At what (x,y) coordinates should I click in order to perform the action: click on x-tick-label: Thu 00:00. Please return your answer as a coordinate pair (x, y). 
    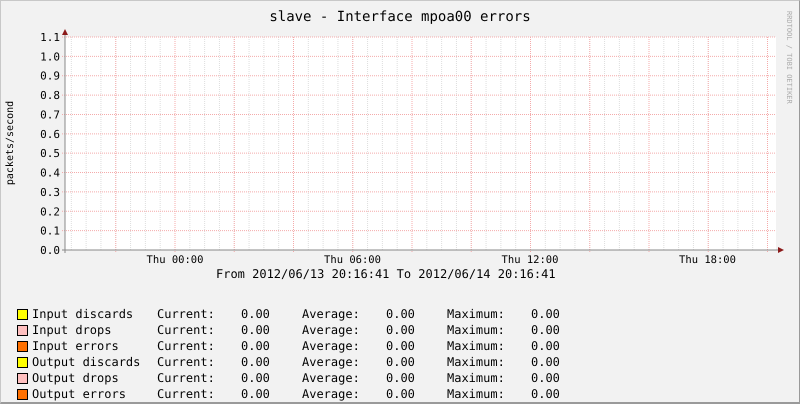
    Looking at the image, I should click on (175, 260).